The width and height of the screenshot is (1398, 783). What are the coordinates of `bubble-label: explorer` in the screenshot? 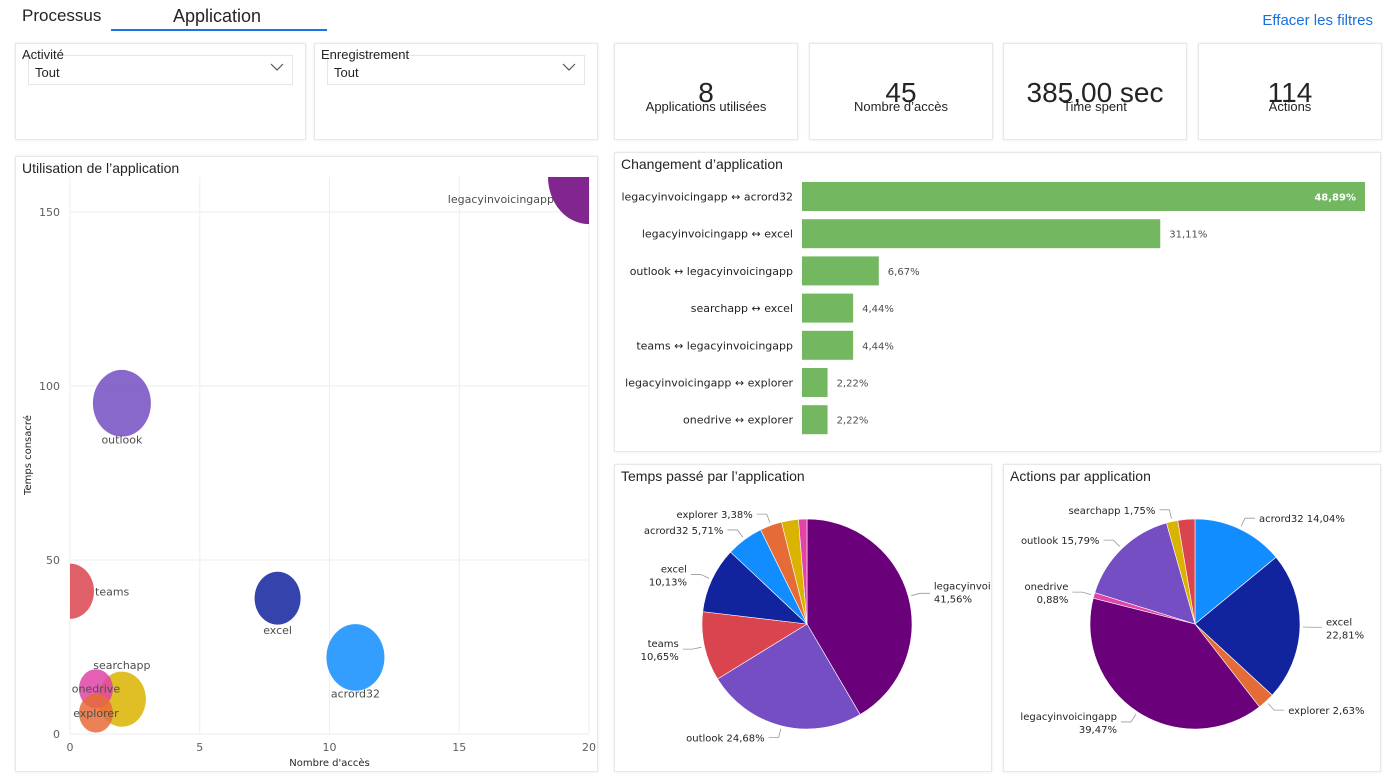 It's located at (96, 713).